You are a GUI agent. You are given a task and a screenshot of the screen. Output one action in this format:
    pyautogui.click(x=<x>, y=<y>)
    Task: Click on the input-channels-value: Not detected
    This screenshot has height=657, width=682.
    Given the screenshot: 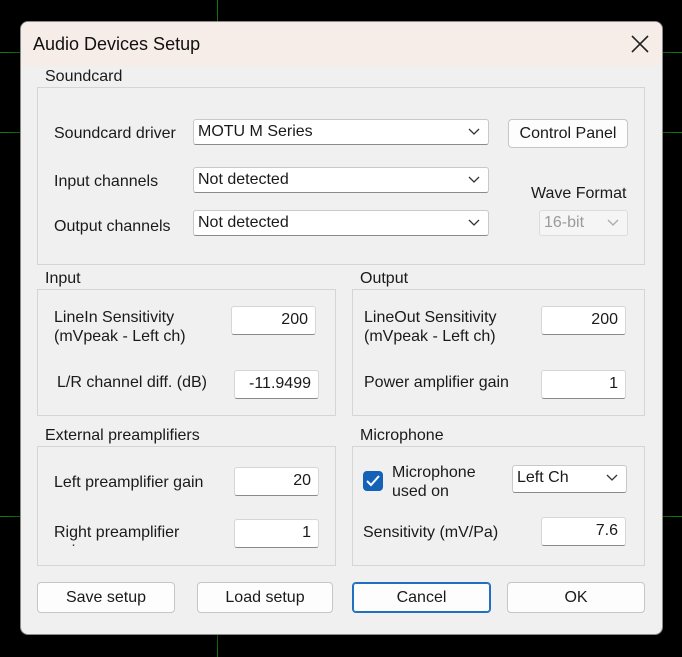 What is the action you would take?
    pyautogui.click(x=243, y=179)
    